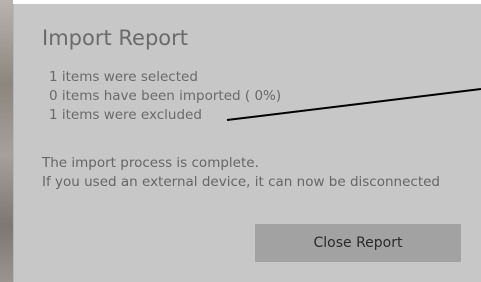 This screenshot has height=282, width=481. I want to click on imported-count-text: 0 items have been imported ( 0%), so click(165, 96).